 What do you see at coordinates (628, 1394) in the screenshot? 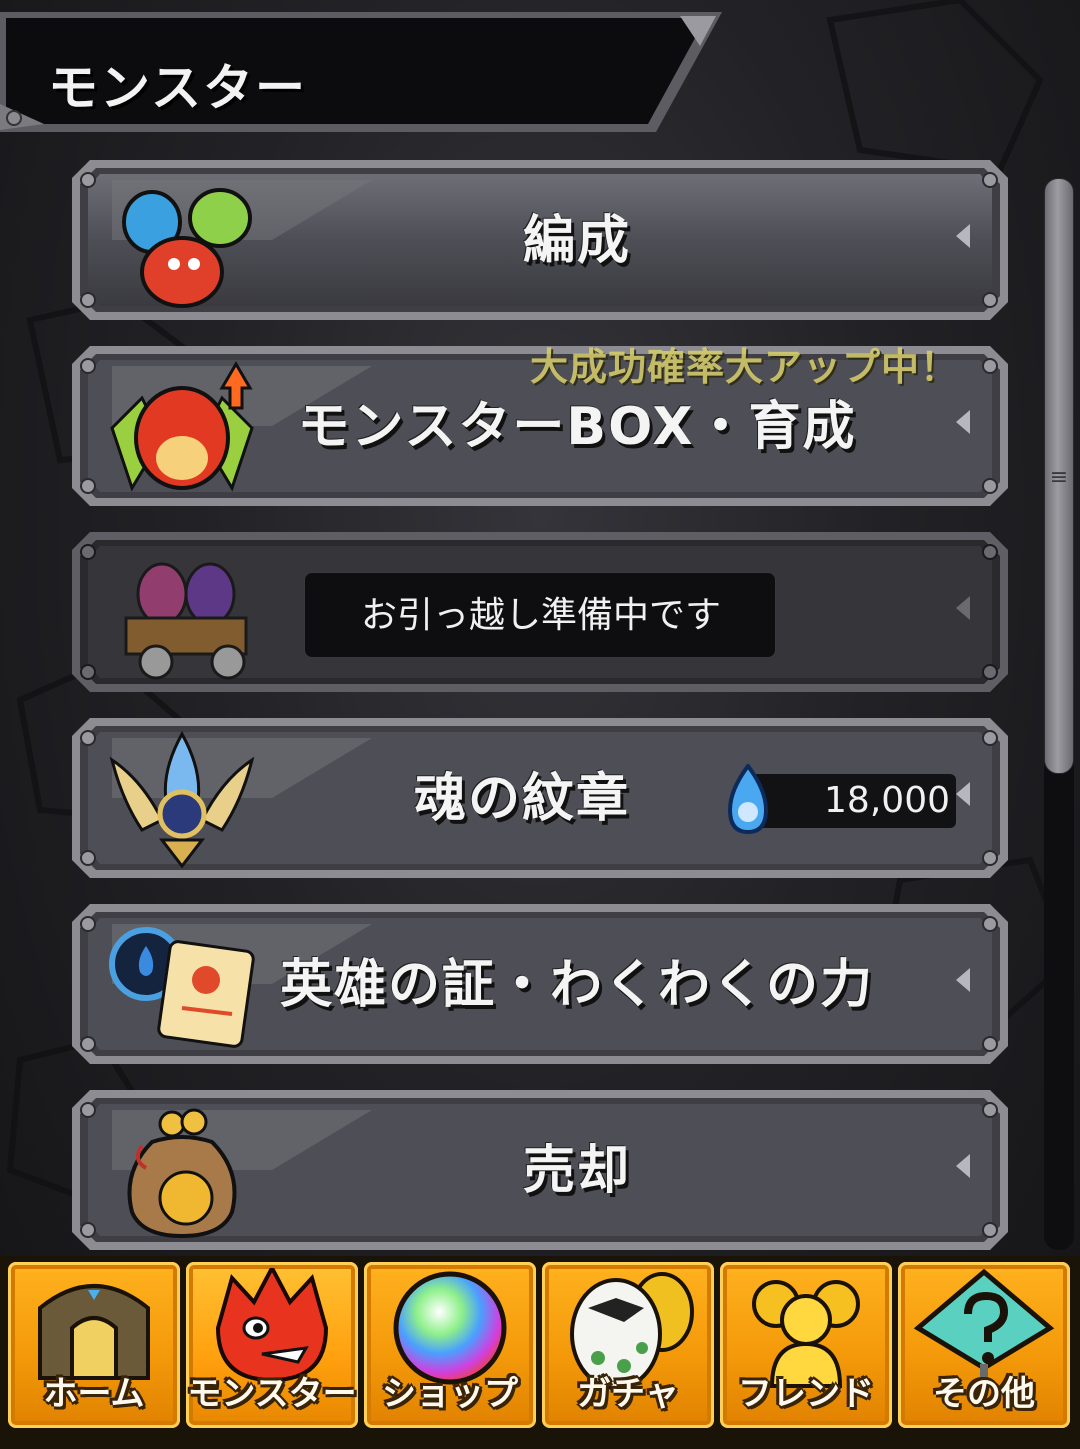
I see `nav-label: ガチャ` at bounding box center [628, 1394].